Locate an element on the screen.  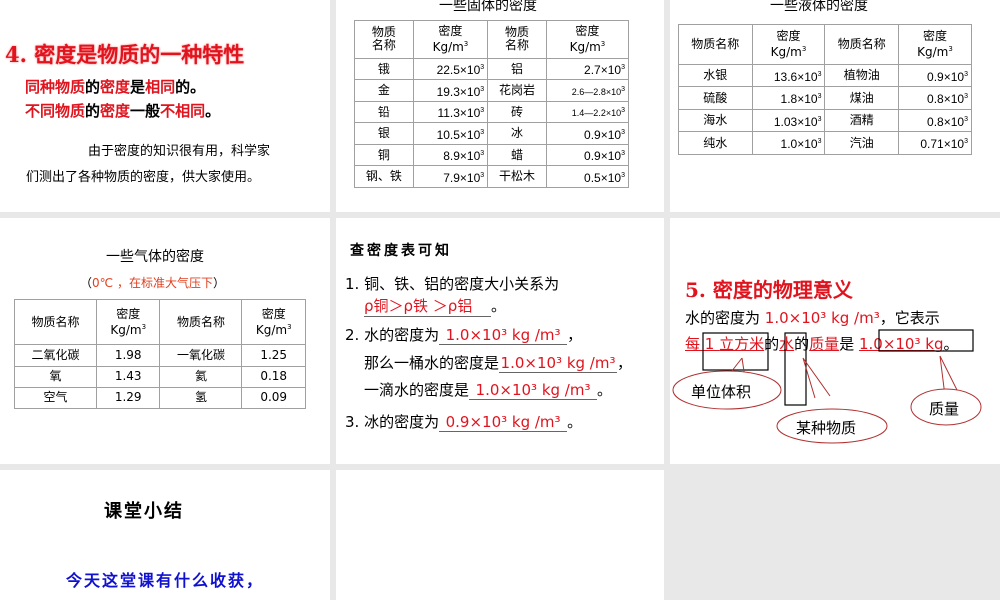
callout-mass: 质量 is located at coordinates (944, 409).